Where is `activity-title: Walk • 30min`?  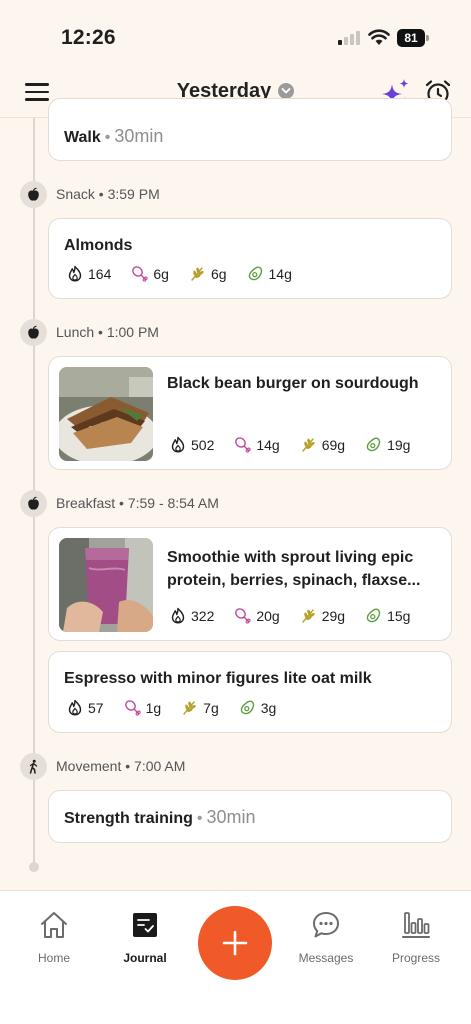 activity-title: Walk • 30min is located at coordinates (114, 136).